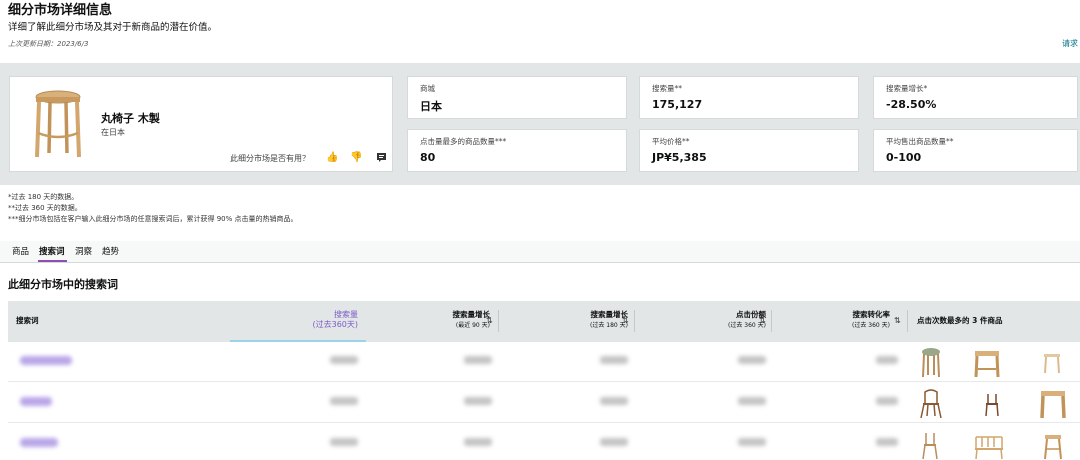 The height and width of the screenshot is (460, 1080). What do you see at coordinates (45, 208) in the screenshot?
I see `footnote: **过去 360 天的数据。` at bounding box center [45, 208].